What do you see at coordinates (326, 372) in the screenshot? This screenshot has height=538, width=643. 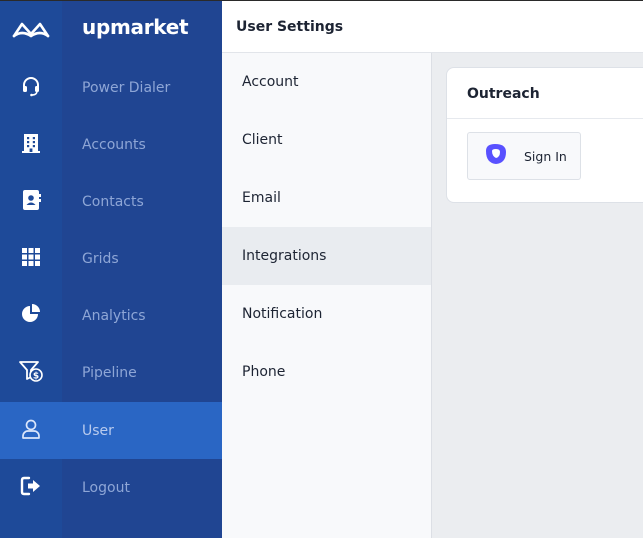 I see `settings-item-phone: Phone` at bounding box center [326, 372].